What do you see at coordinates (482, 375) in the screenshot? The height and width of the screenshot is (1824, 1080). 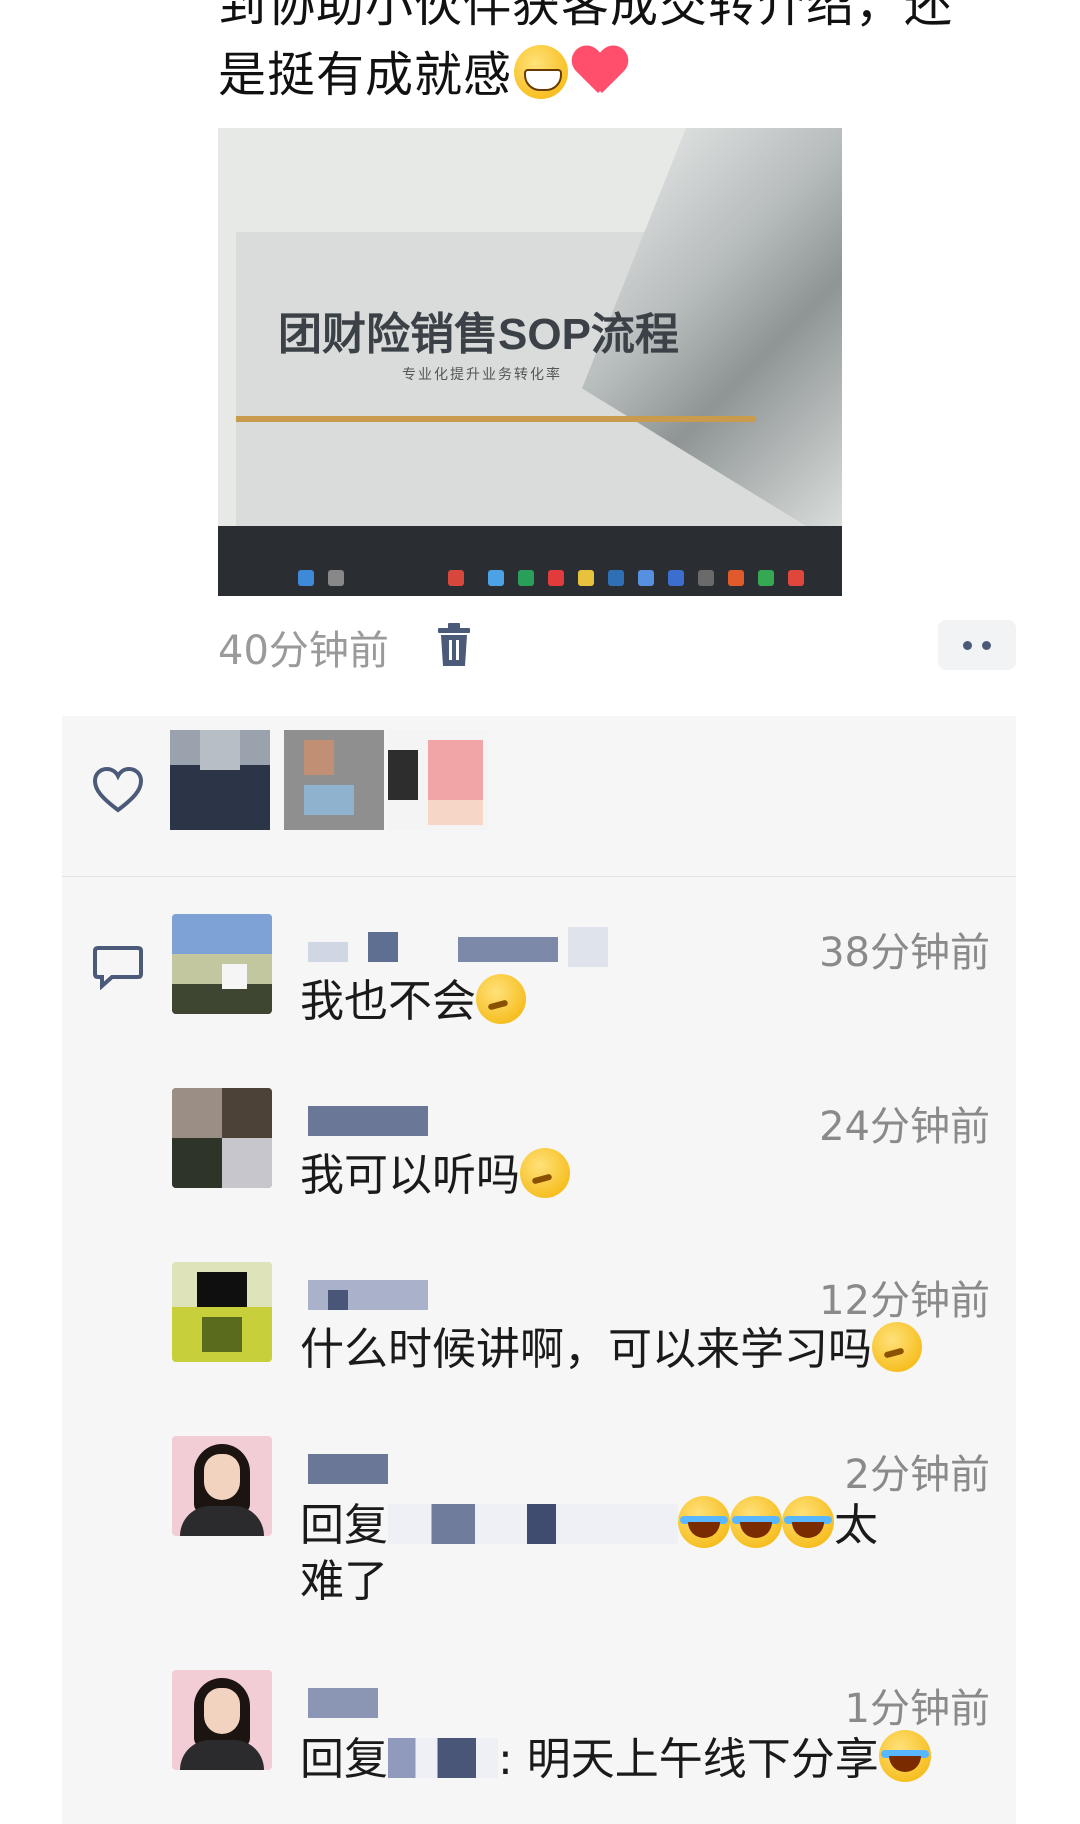 I see `slide-subtitle: 专业化提升业务转化率` at bounding box center [482, 375].